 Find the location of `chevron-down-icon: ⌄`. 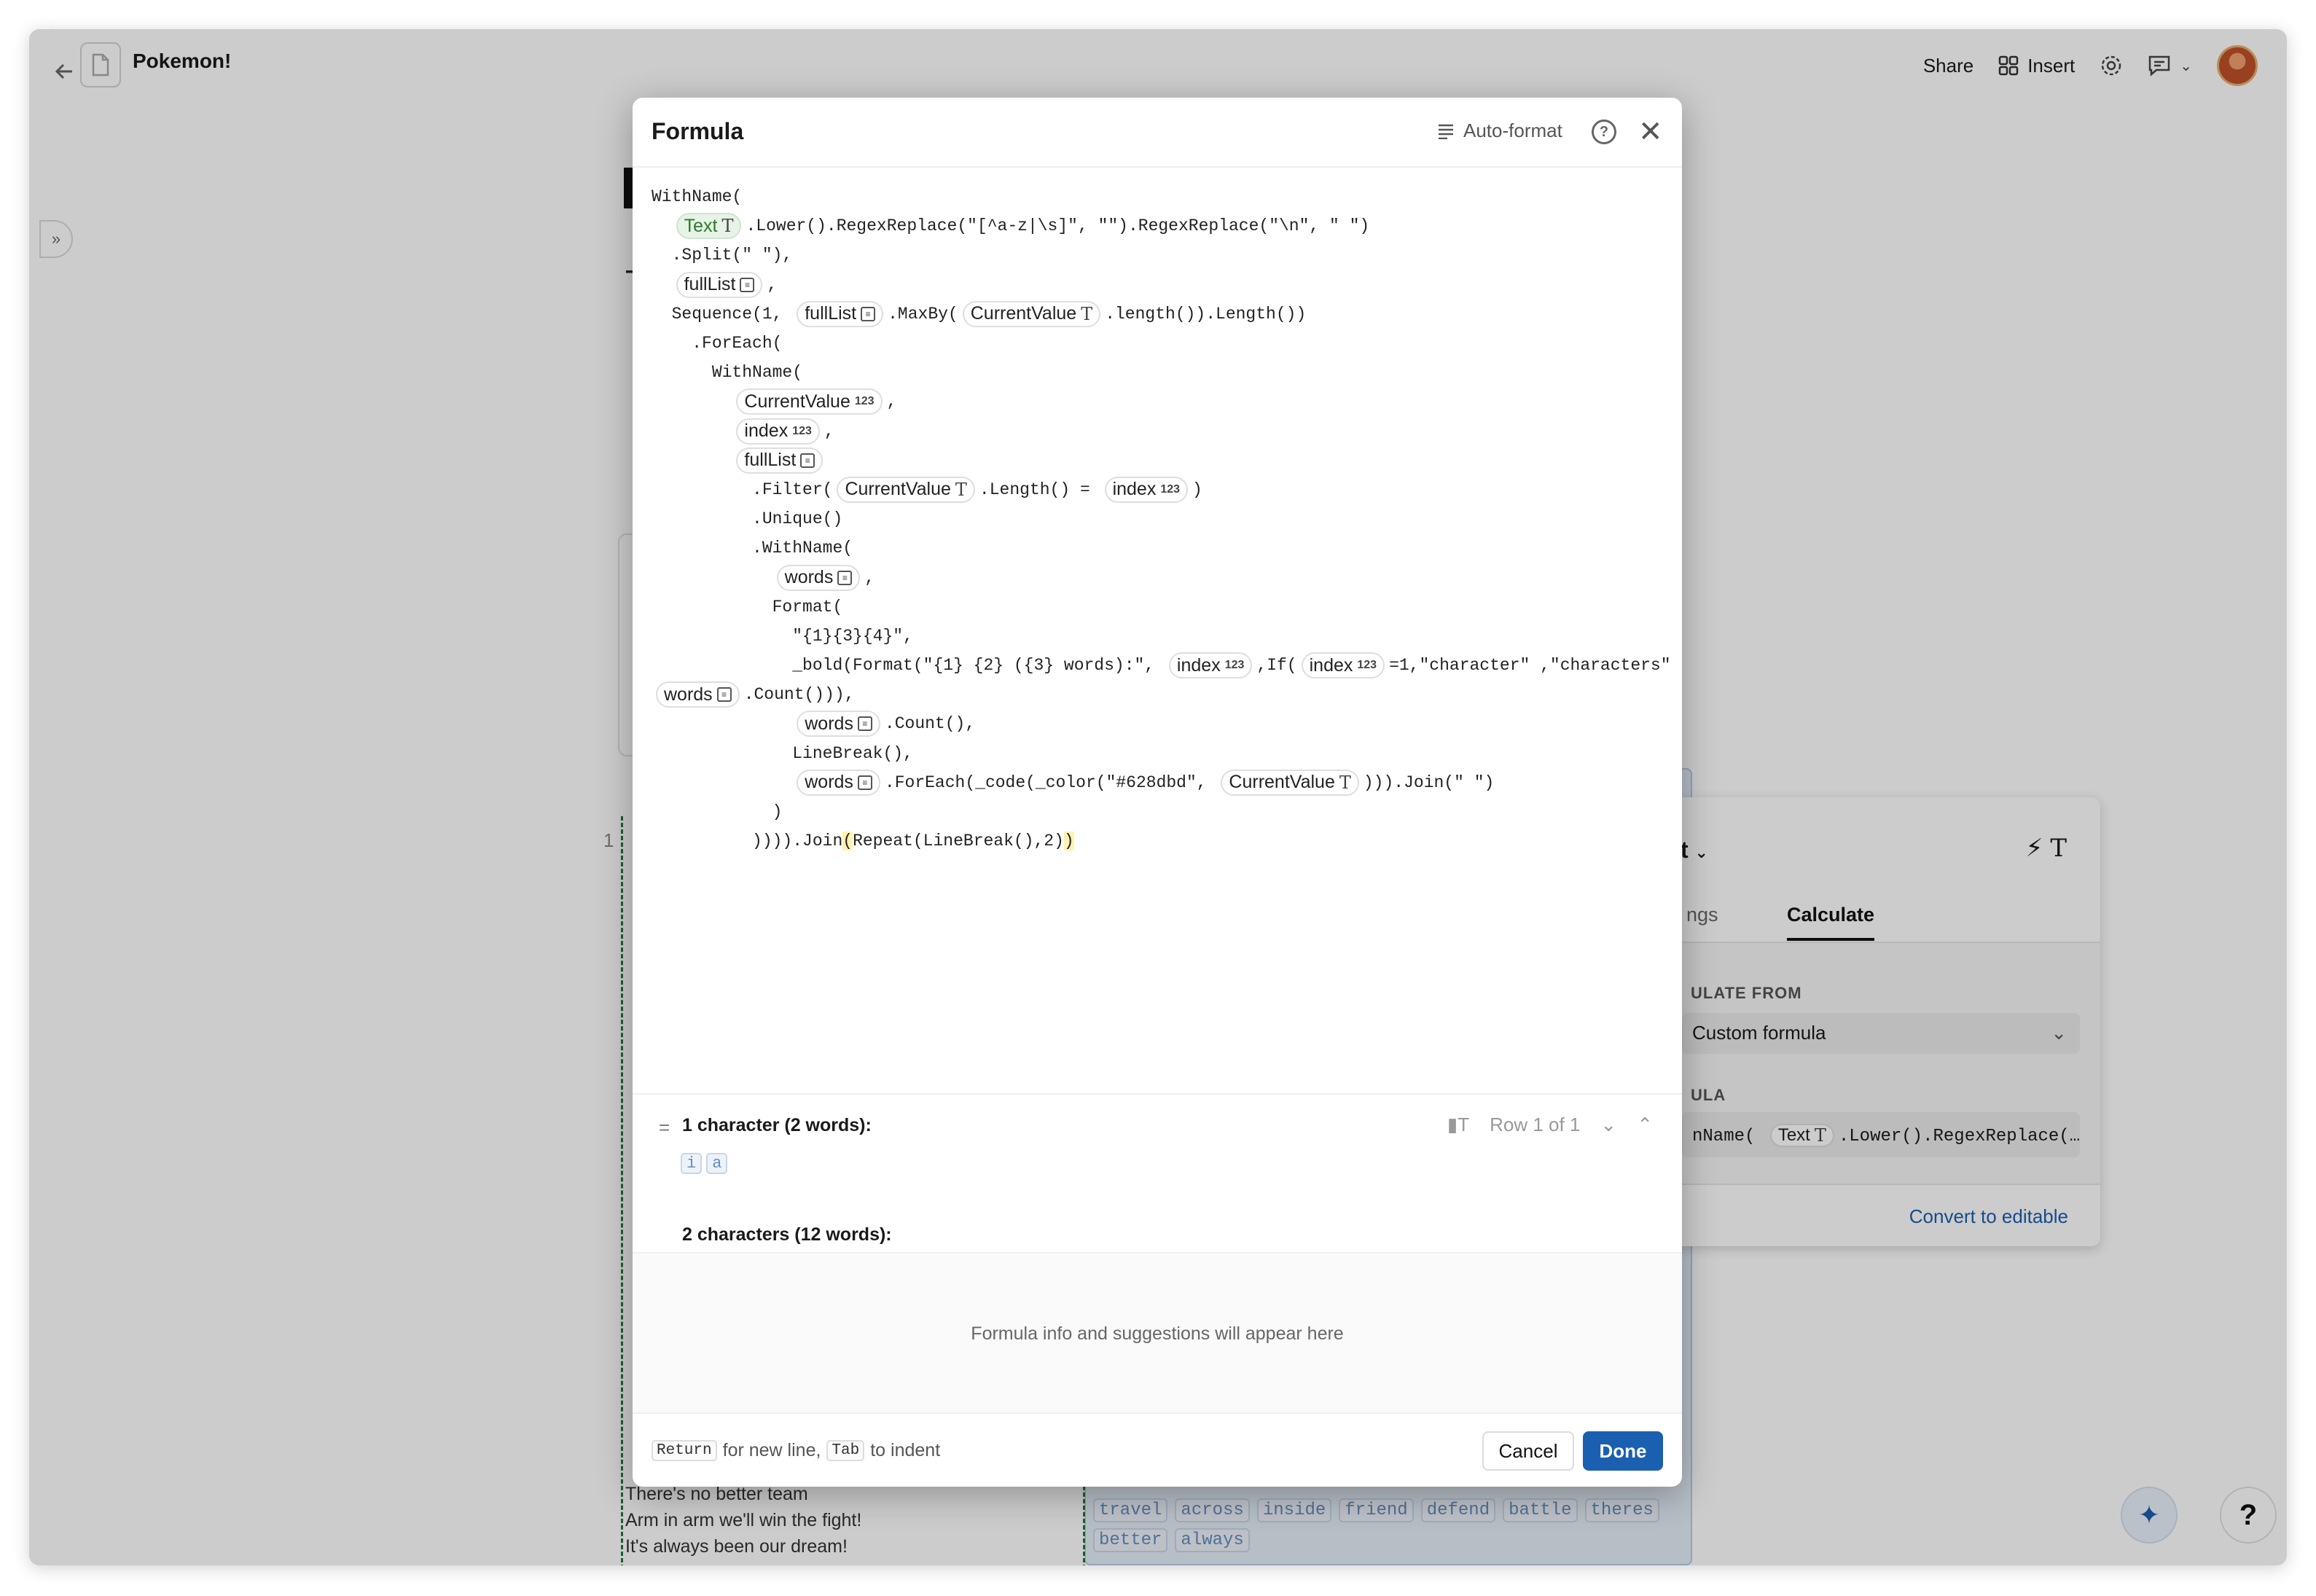

chevron-down-icon: ⌄ is located at coordinates (1608, 1125).